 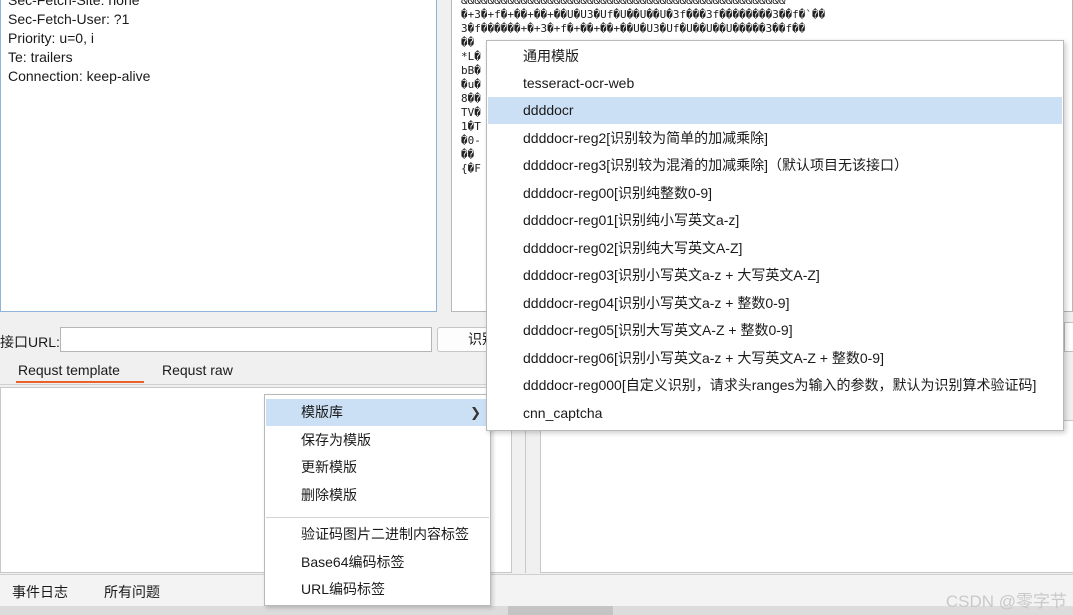 What do you see at coordinates (79, 76) in the screenshot?
I see `header-line: Connection: keep-alive` at bounding box center [79, 76].